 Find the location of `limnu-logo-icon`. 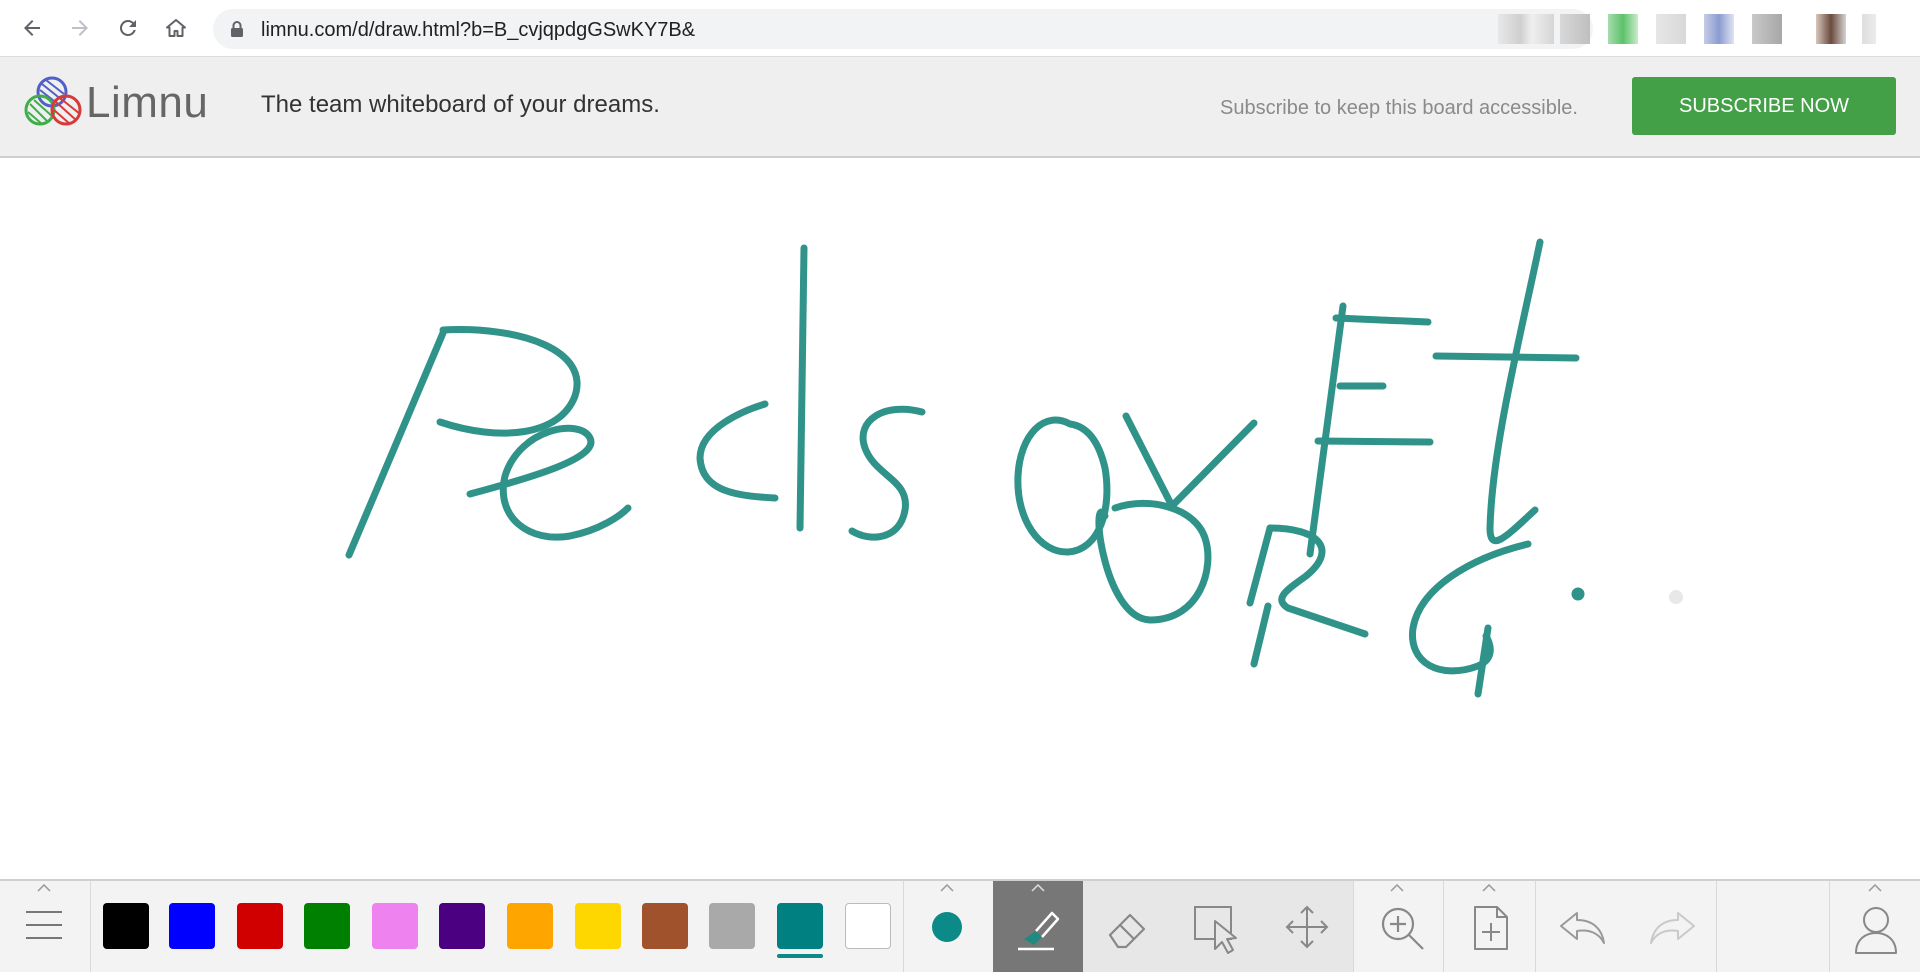

limnu-logo-icon is located at coordinates (56, 102).